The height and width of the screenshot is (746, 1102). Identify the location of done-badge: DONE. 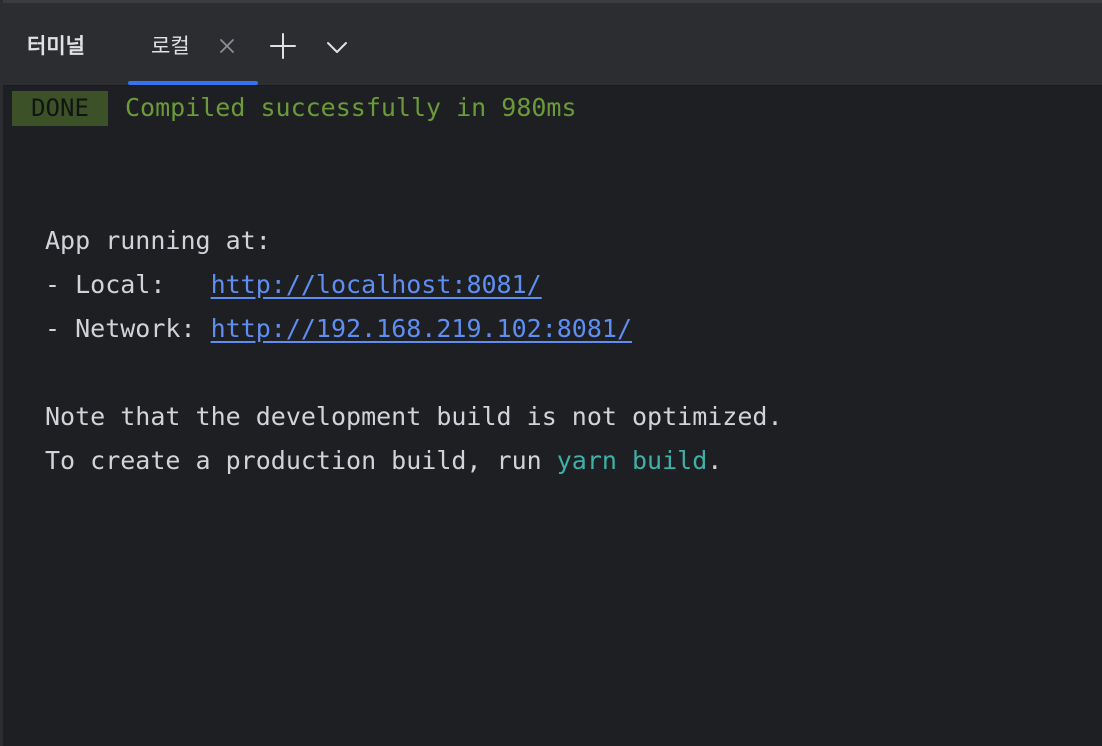
(60, 108).